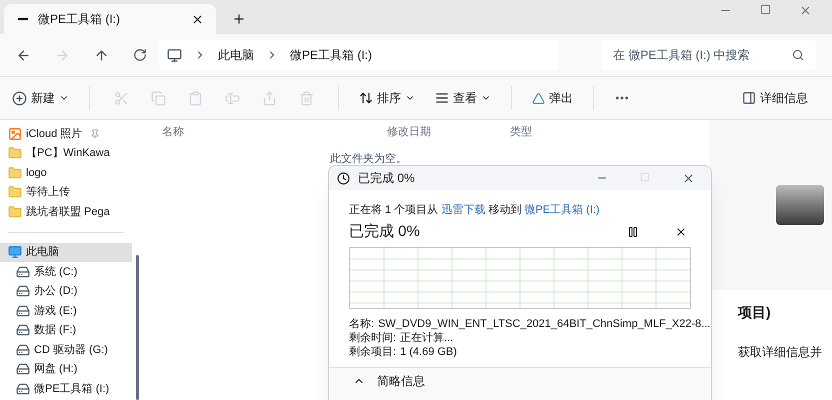  What do you see at coordinates (66, 310) in the screenshot?
I see `sidebar-item: 游戏 (E:)` at bounding box center [66, 310].